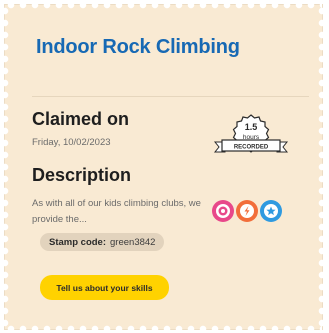 The image size is (329, 333). What do you see at coordinates (271, 211) in the screenshot?
I see `star-icon` at bounding box center [271, 211].